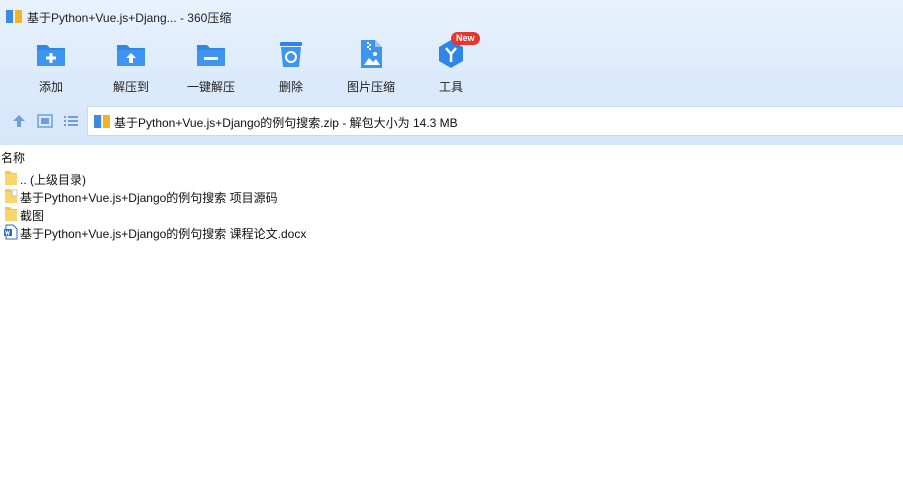 The height and width of the screenshot is (486, 903). What do you see at coordinates (51, 55) in the screenshot?
I see `add-icon` at bounding box center [51, 55].